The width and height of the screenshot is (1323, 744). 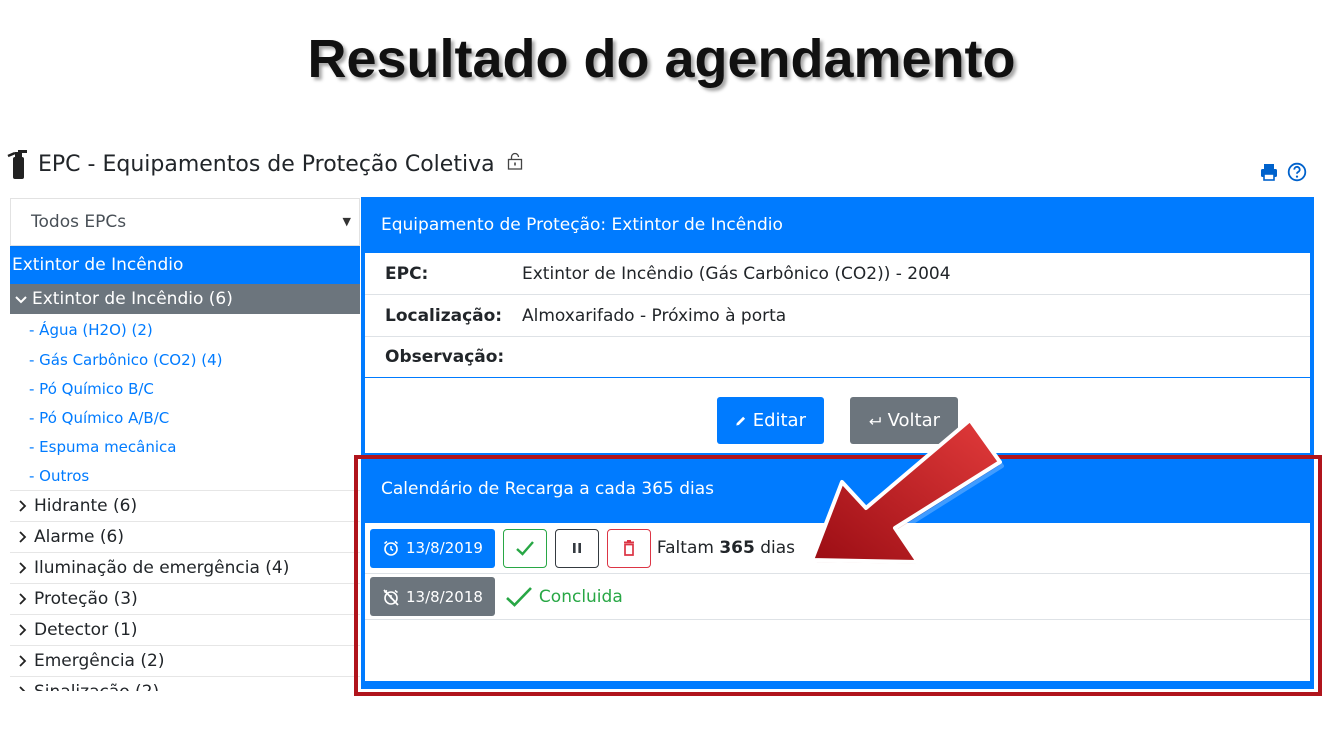 What do you see at coordinates (185, 536) in the screenshot?
I see `sidebar-group: Alarme (6)` at bounding box center [185, 536].